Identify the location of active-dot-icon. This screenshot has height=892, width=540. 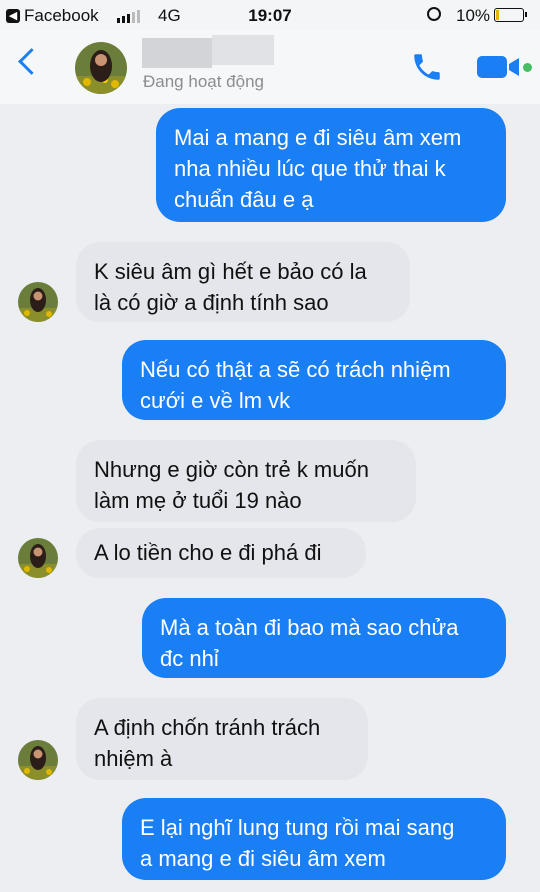
(527, 67).